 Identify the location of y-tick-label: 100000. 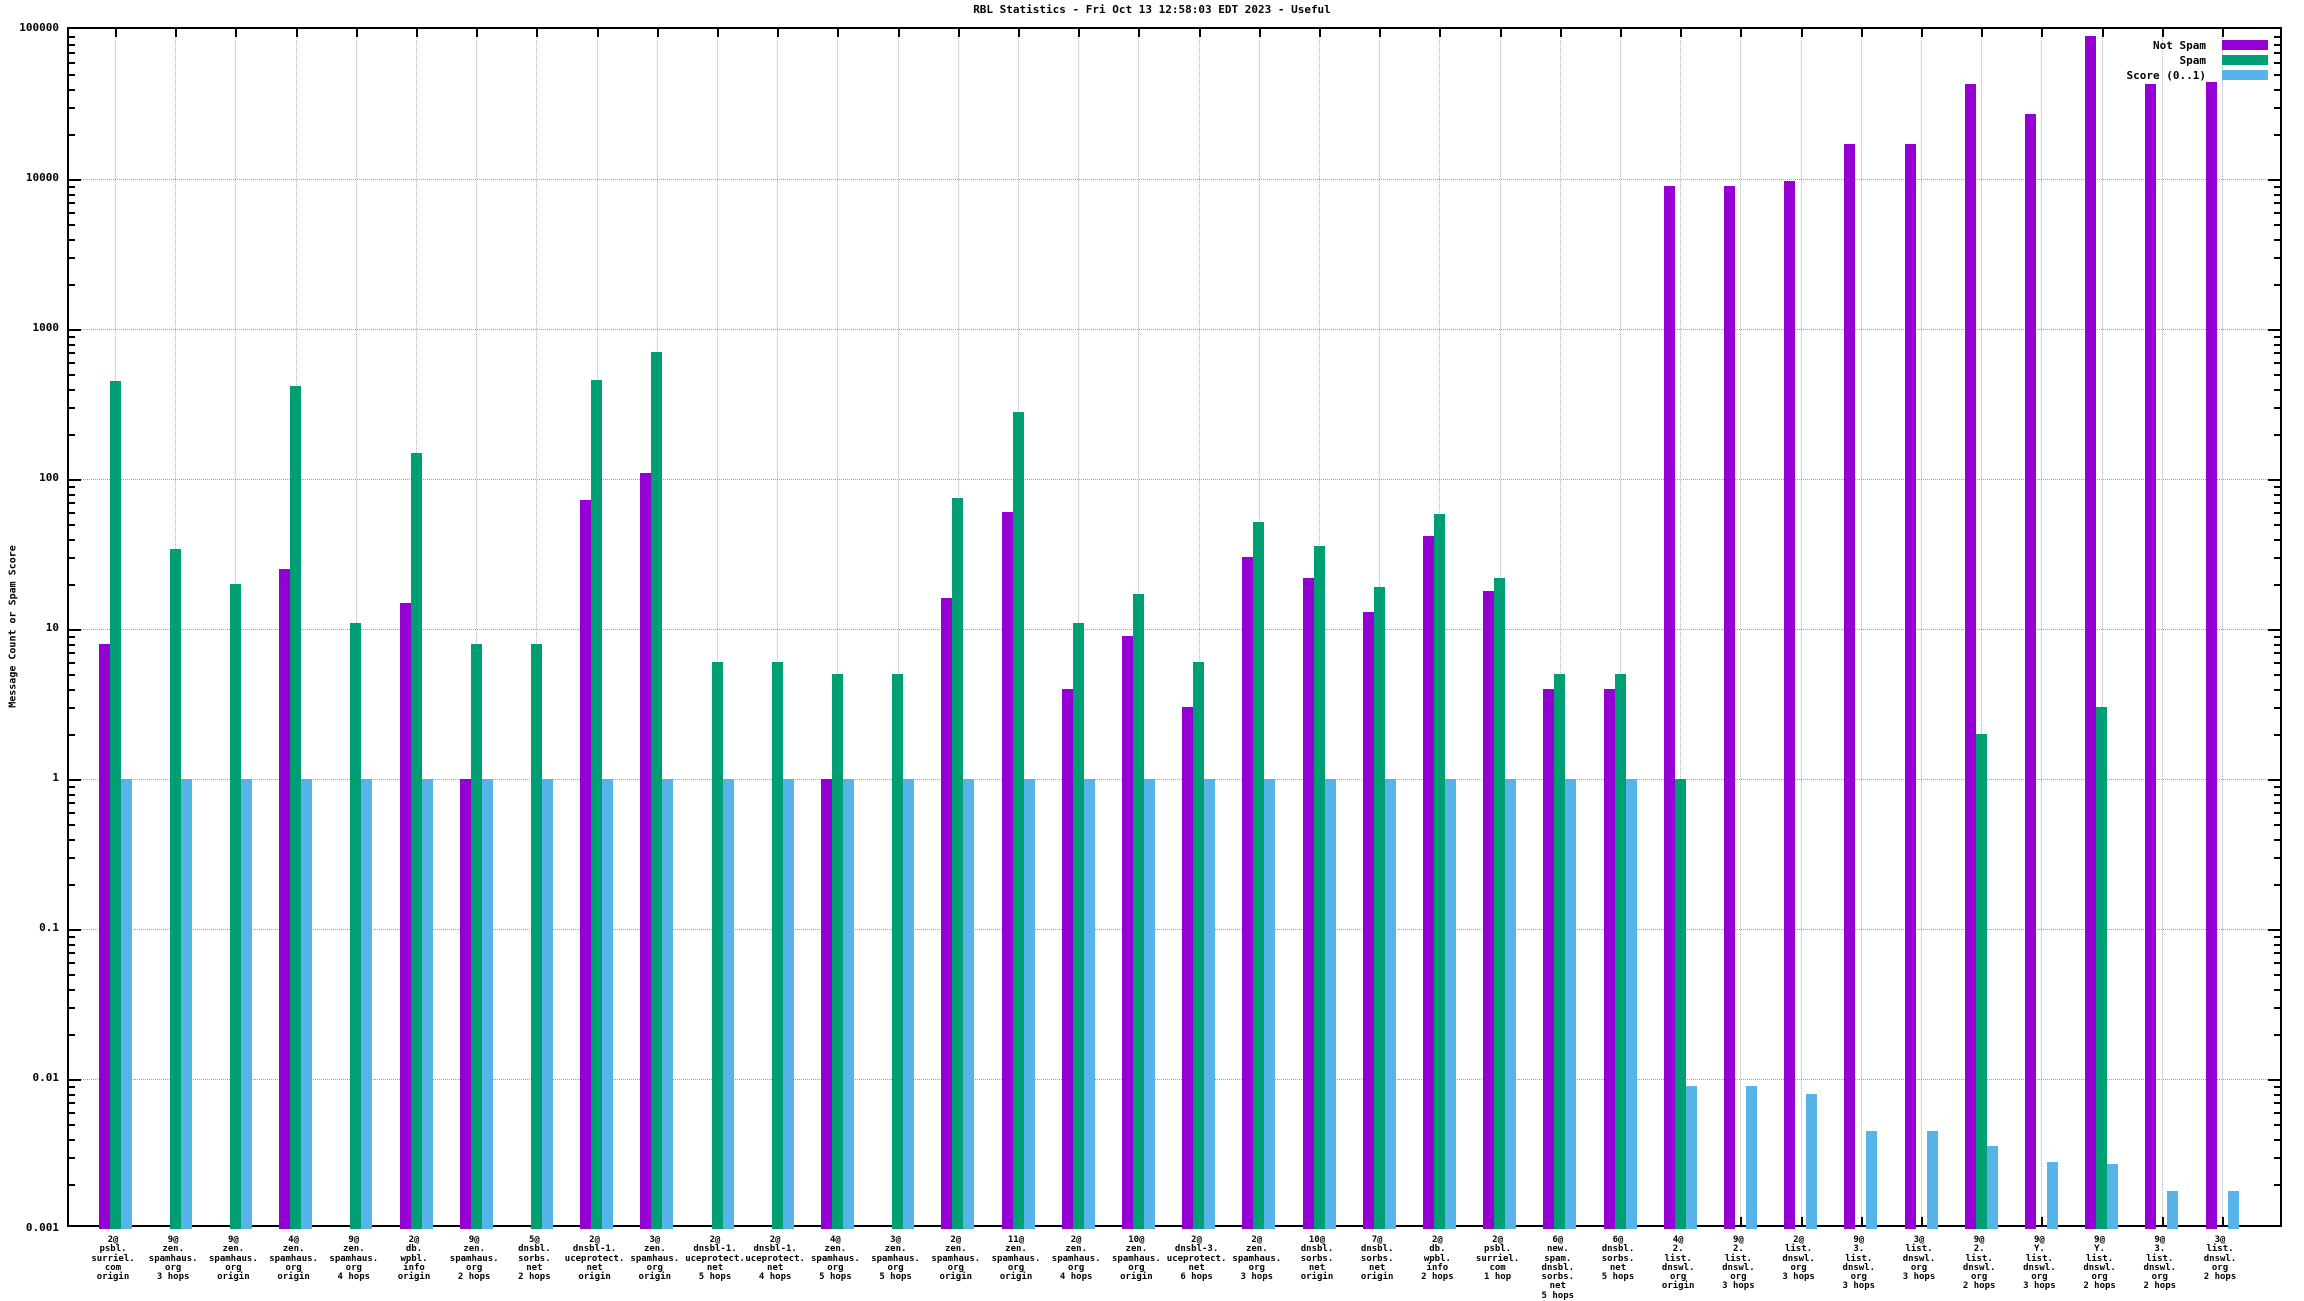
(39, 27).